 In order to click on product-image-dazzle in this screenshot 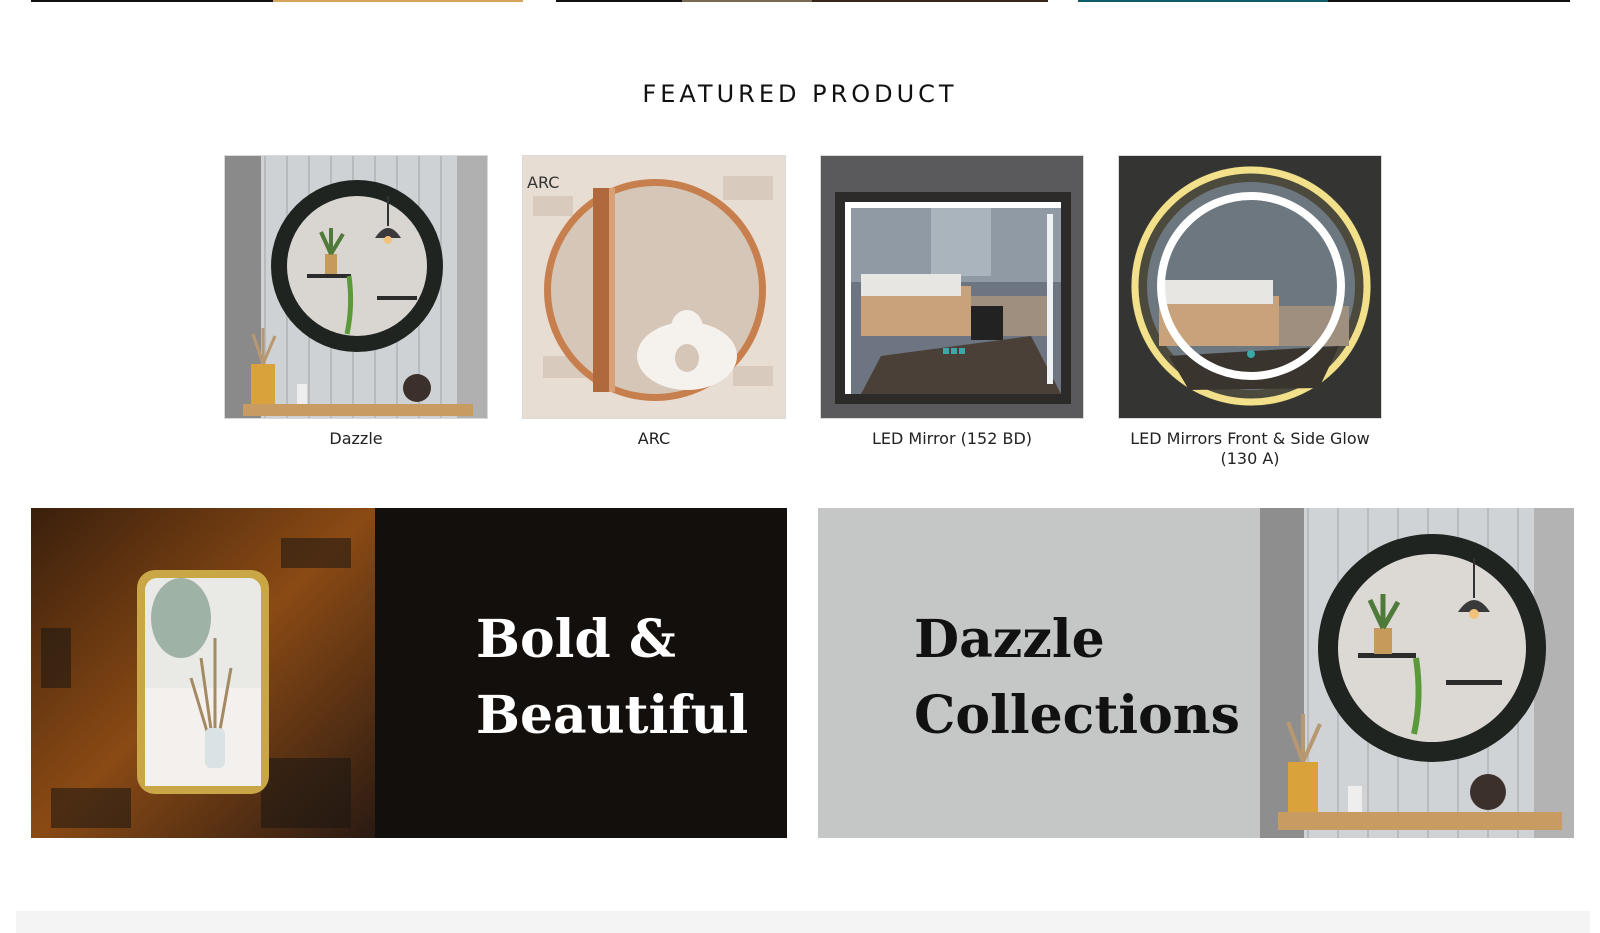, I will do `click(356, 287)`.